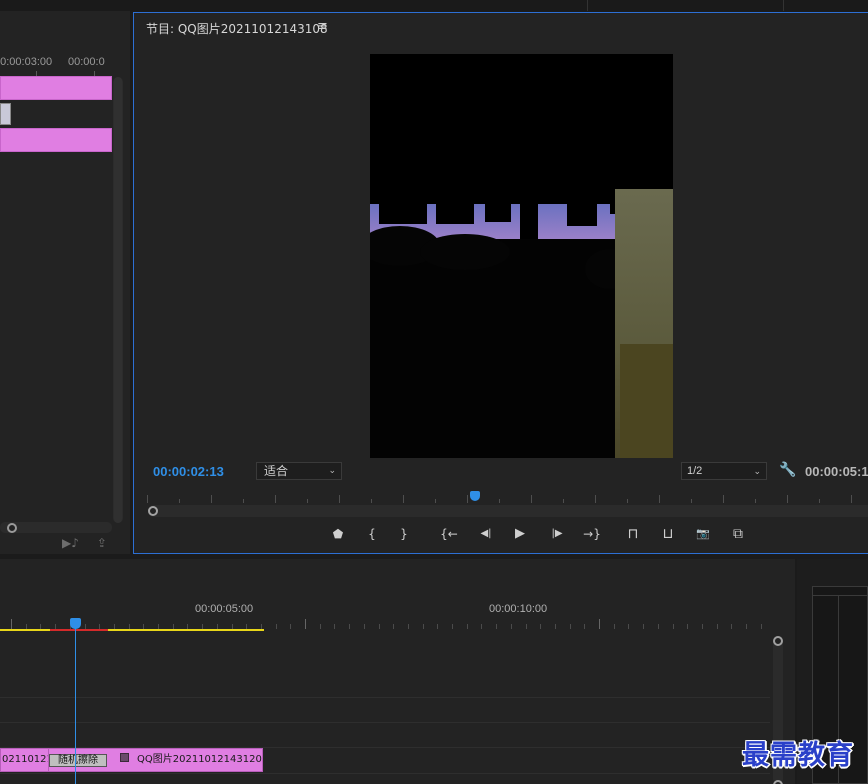 This screenshot has width=868, height=784. What do you see at coordinates (322, 26) in the screenshot?
I see `panel-menu-icon: ≡` at bounding box center [322, 26].